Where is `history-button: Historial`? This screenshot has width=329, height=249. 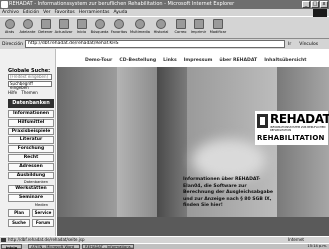 history-button: Historial is located at coordinates (161, 26).